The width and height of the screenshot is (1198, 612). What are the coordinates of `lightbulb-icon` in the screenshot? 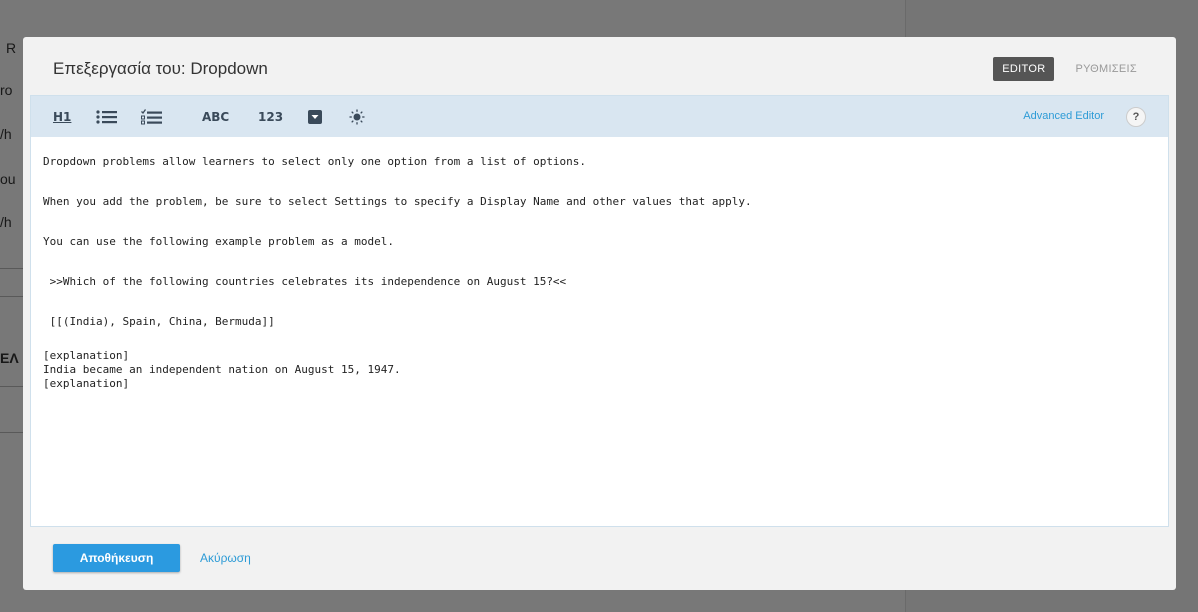 It's located at (357, 116).